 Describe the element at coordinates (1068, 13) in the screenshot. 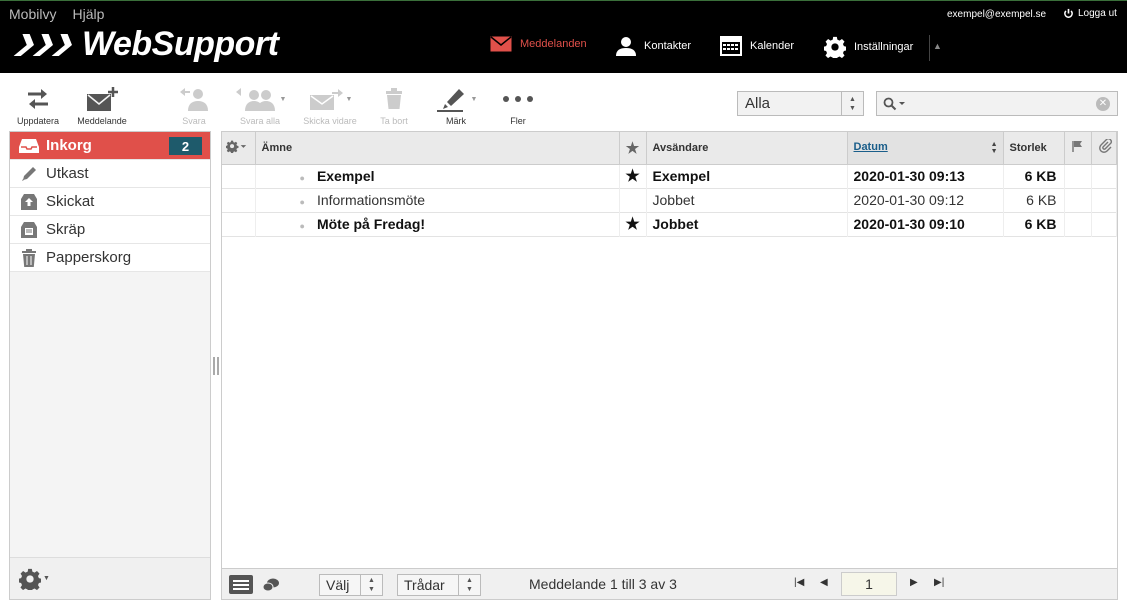

I see `power-icon` at that location.